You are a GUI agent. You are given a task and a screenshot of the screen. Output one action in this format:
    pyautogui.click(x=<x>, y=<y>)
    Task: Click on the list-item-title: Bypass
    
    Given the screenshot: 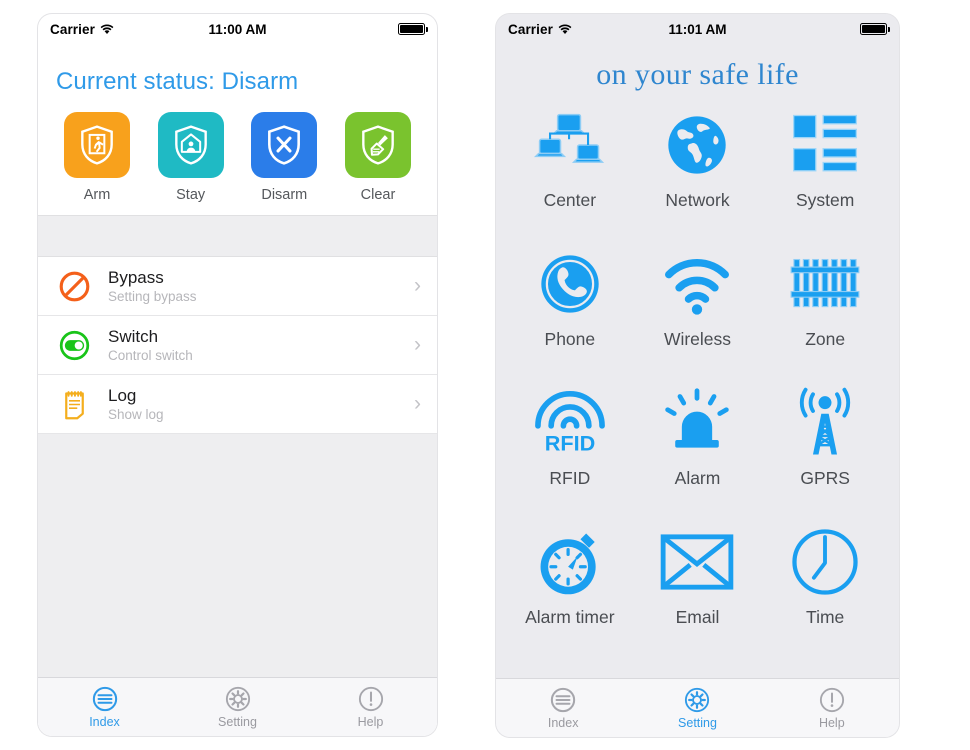 What is the action you would take?
    pyautogui.click(x=136, y=277)
    